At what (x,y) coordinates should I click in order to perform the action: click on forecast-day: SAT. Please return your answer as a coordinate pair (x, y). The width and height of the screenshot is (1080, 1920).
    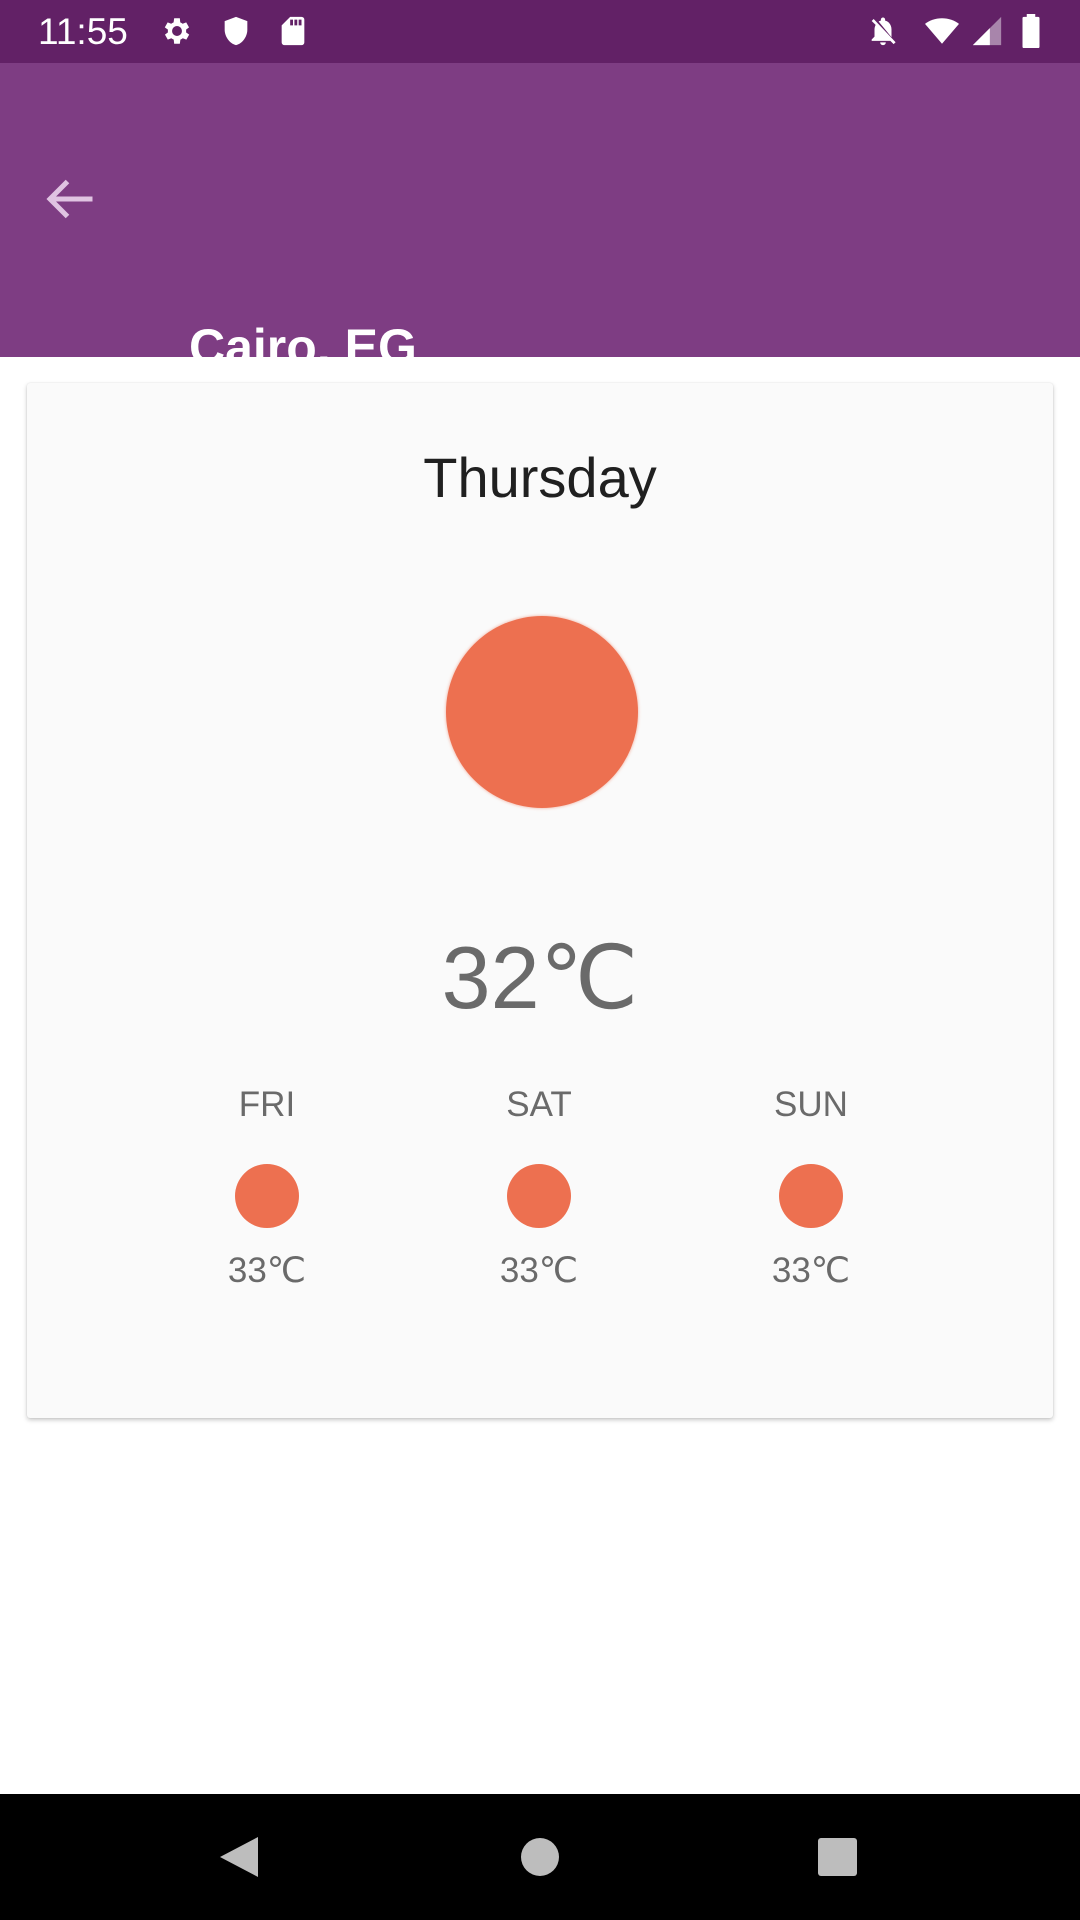
    Looking at the image, I should click on (539, 1104).